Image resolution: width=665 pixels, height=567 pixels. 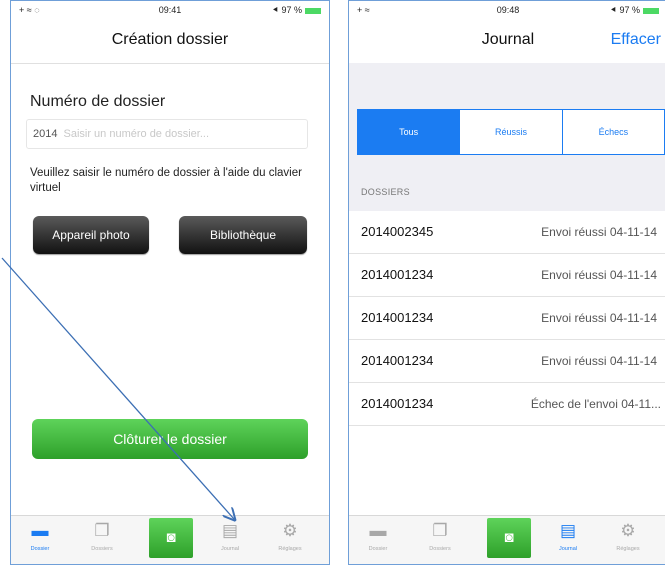 I want to click on field-label: Numéro de dossier, so click(x=98, y=101).